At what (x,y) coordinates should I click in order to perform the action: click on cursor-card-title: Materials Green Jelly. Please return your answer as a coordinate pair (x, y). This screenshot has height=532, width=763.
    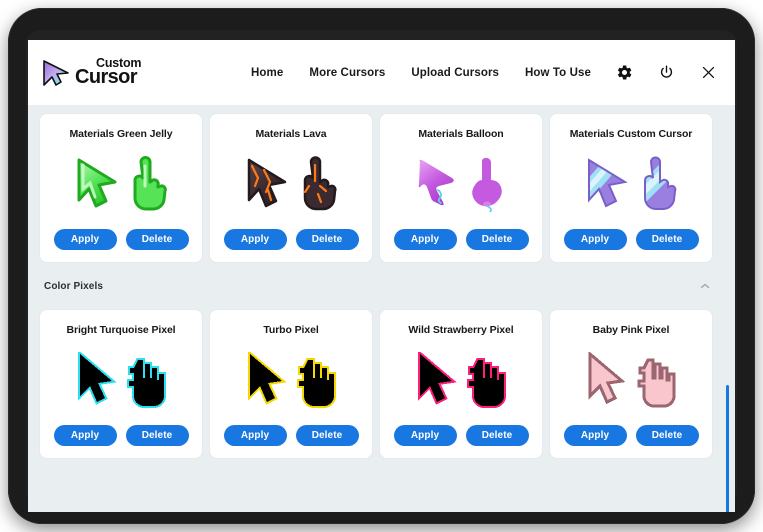
    Looking at the image, I should click on (121, 134).